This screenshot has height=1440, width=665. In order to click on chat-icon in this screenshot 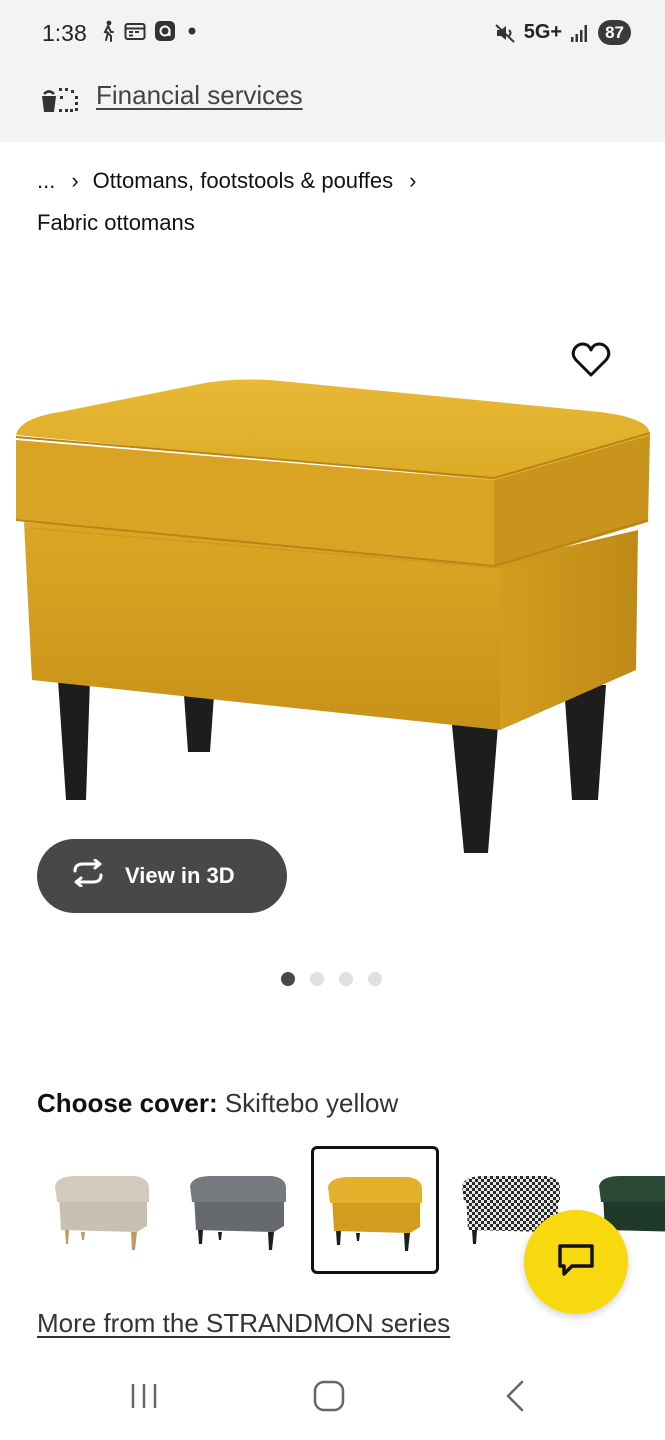, I will do `click(576, 1262)`.